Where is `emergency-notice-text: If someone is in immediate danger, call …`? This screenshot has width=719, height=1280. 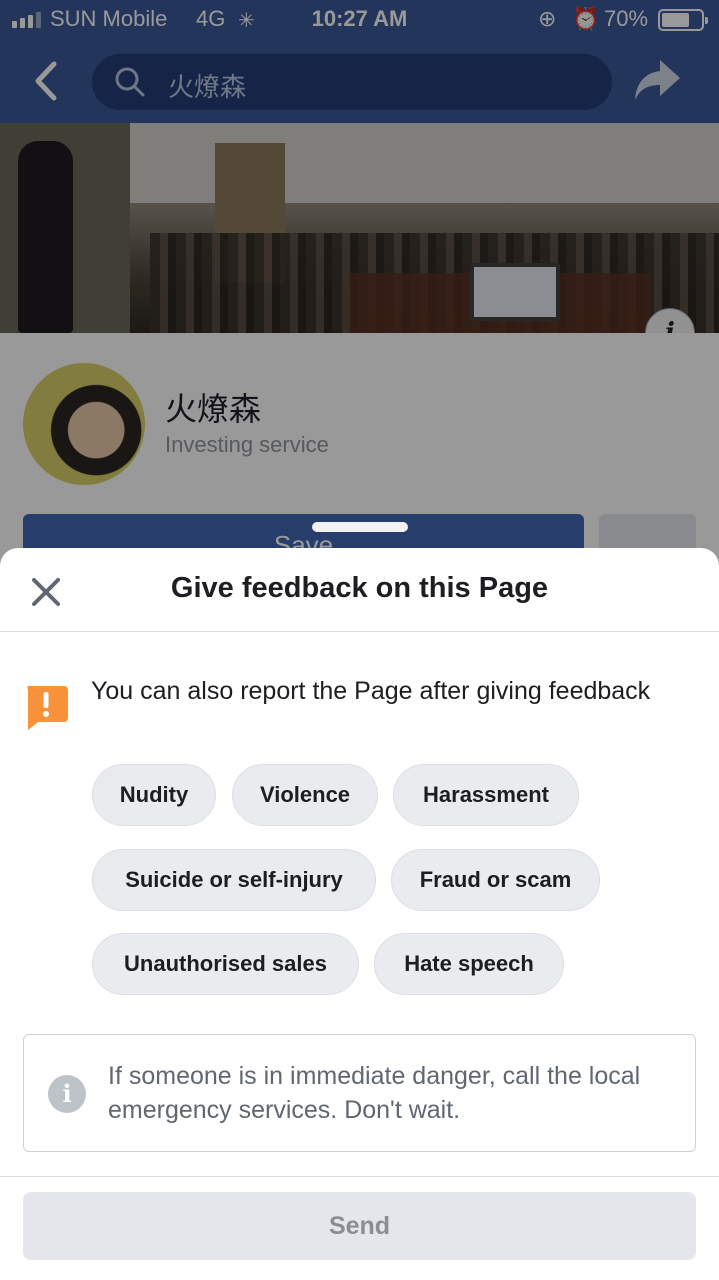 emergency-notice-text: If someone is in immediate danger, call … is located at coordinates (374, 1093).